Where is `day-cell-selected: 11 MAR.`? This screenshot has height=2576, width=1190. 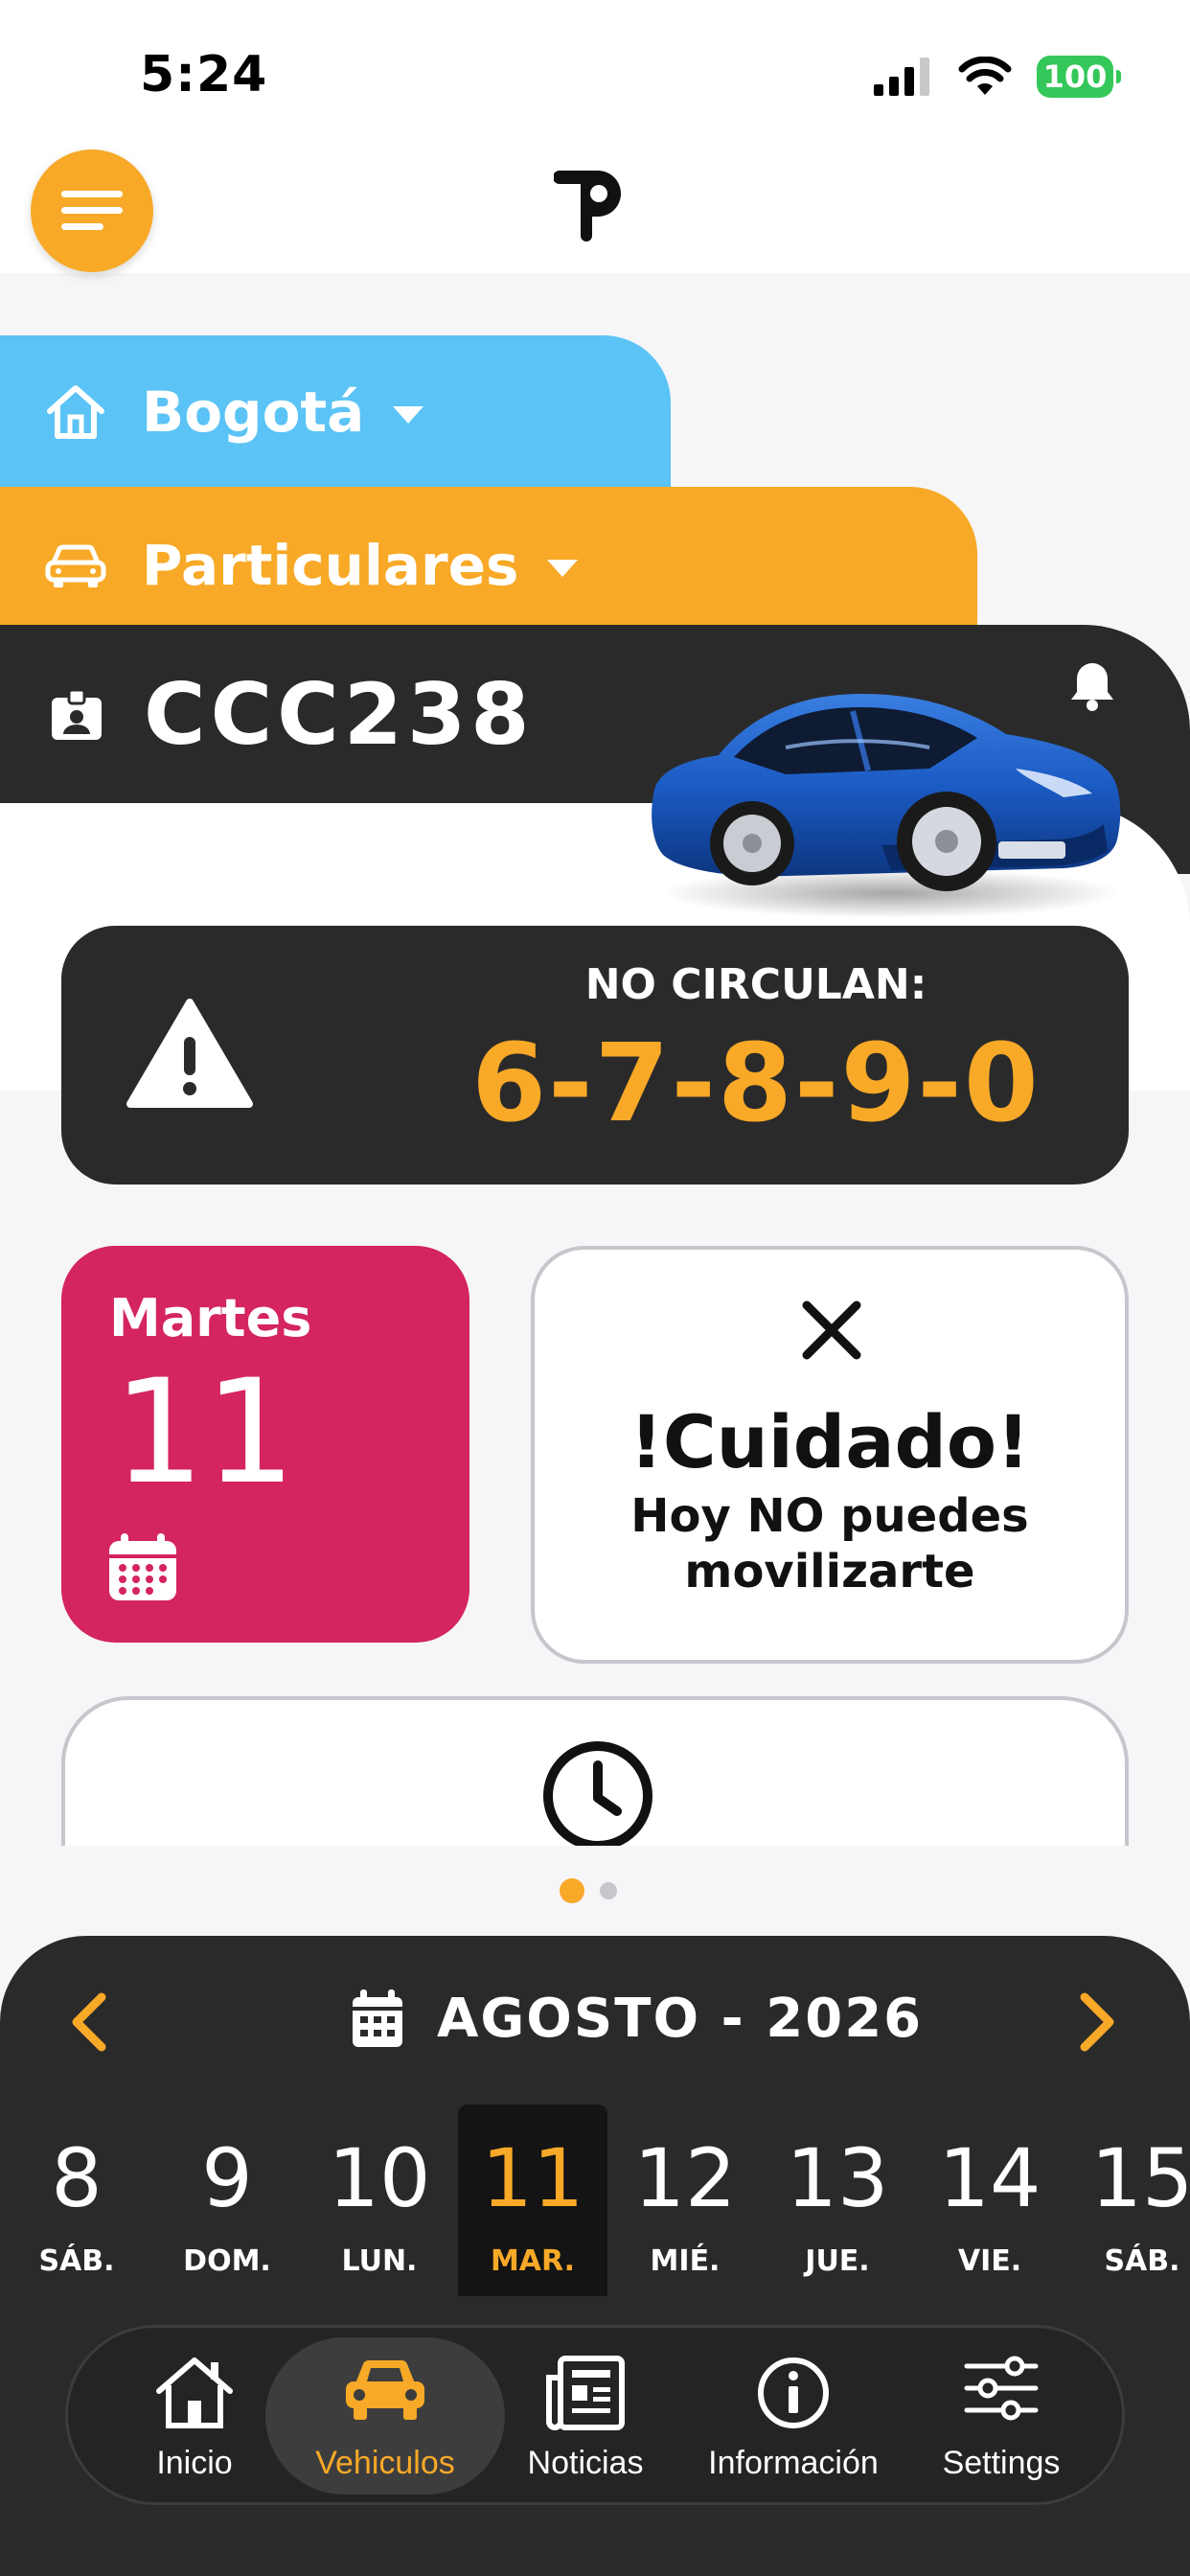 day-cell-selected: 11 MAR. is located at coordinates (532, 2200).